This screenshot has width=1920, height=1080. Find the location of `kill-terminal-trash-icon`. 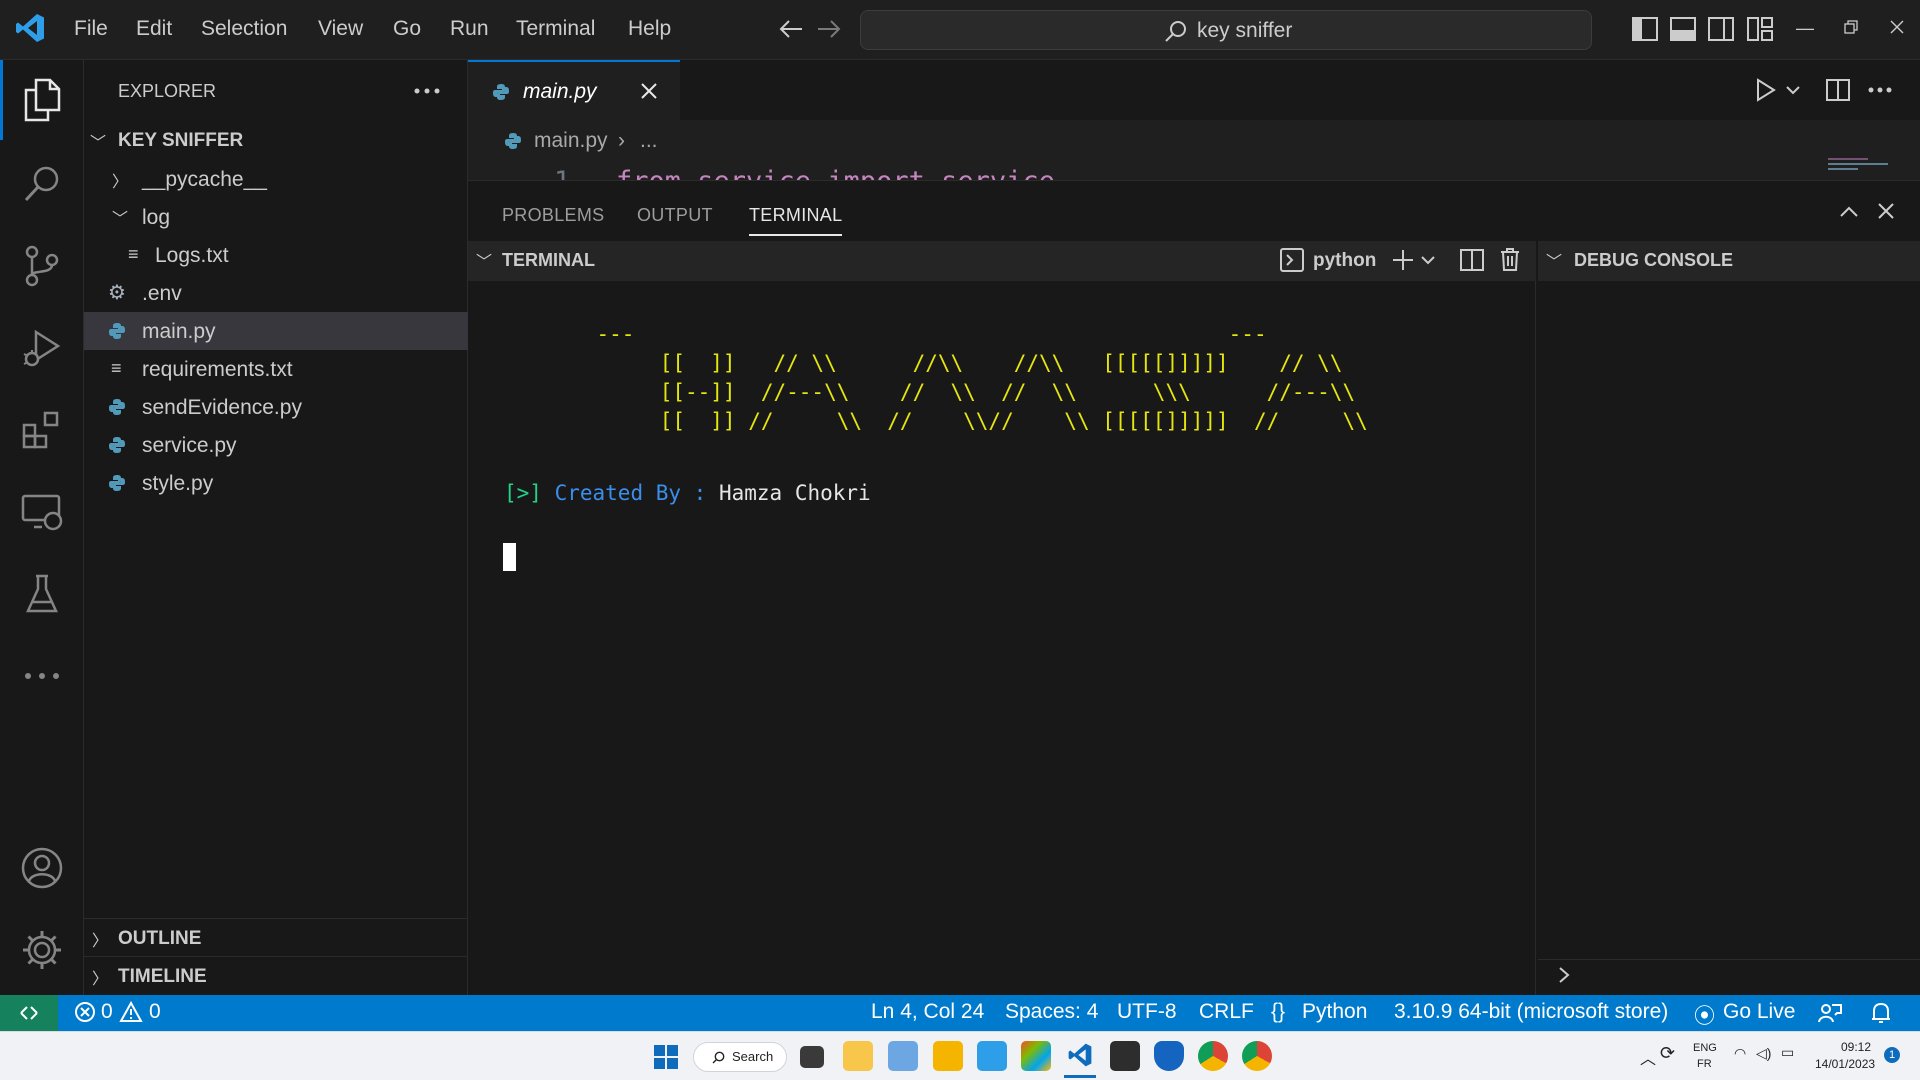

kill-terminal-trash-icon is located at coordinates (1510, 259).